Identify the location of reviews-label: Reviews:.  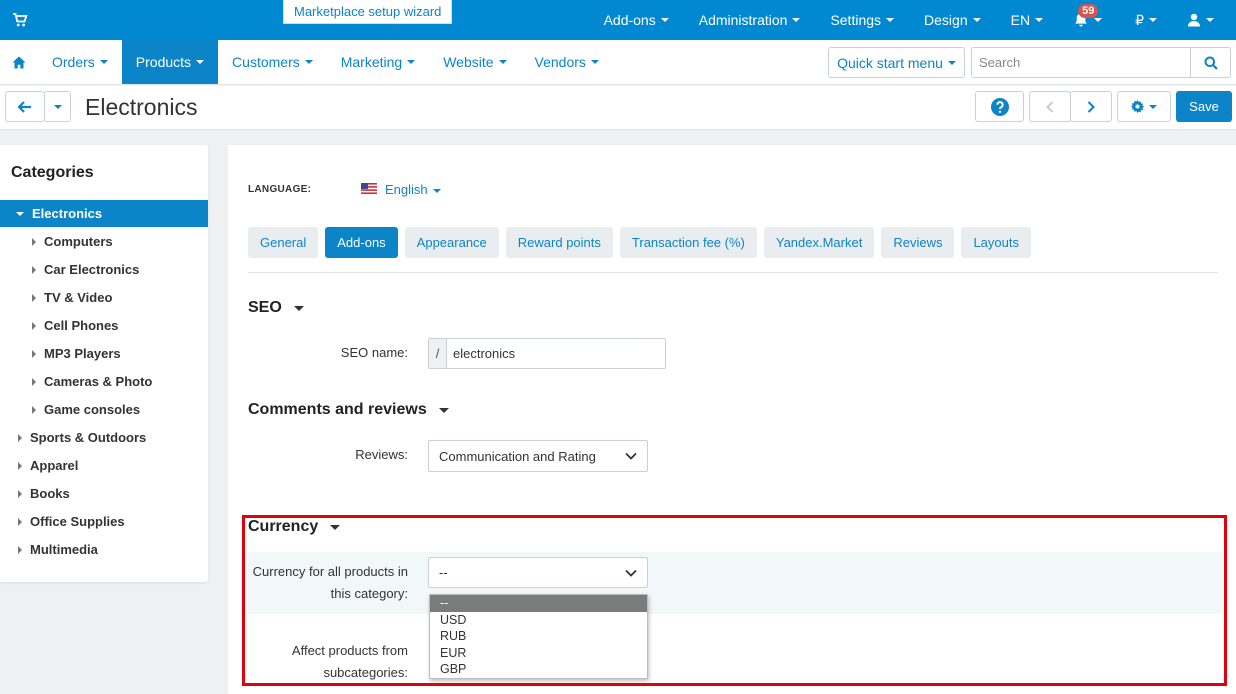
(381, 454).